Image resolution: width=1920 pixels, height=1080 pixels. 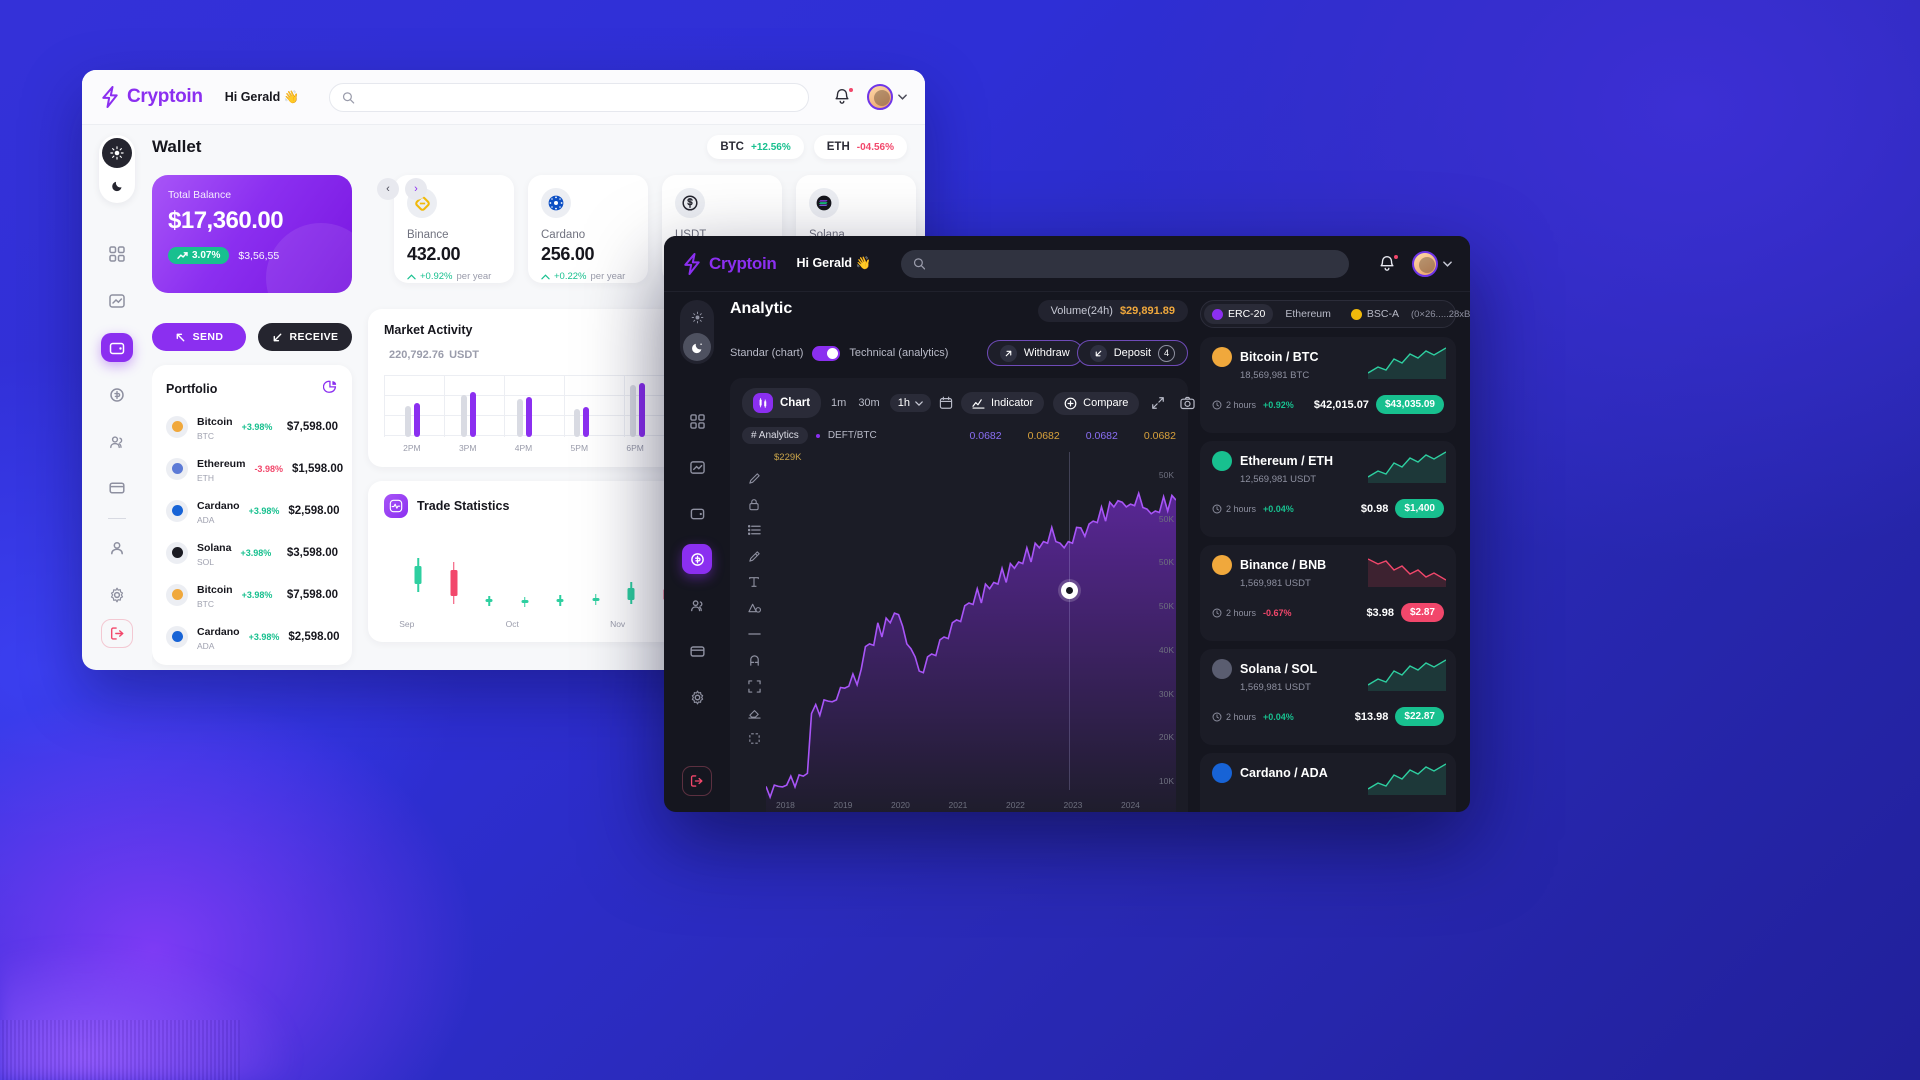 What do you see at coordinates (1135, 263) in the screenshot?
I see `dark-search-input` at bounding box center [1135, 263].